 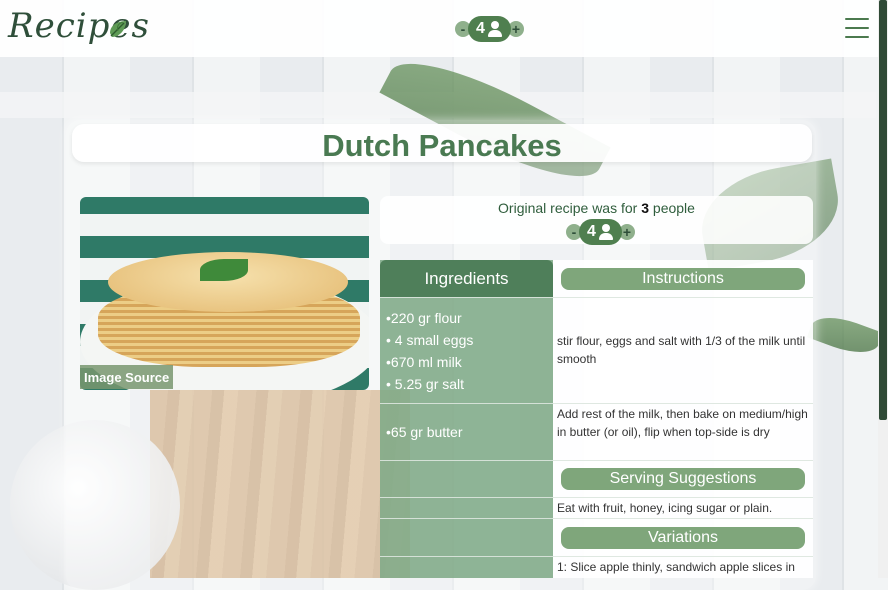 I want to click on background-leaf, so click(x=845, y=335).